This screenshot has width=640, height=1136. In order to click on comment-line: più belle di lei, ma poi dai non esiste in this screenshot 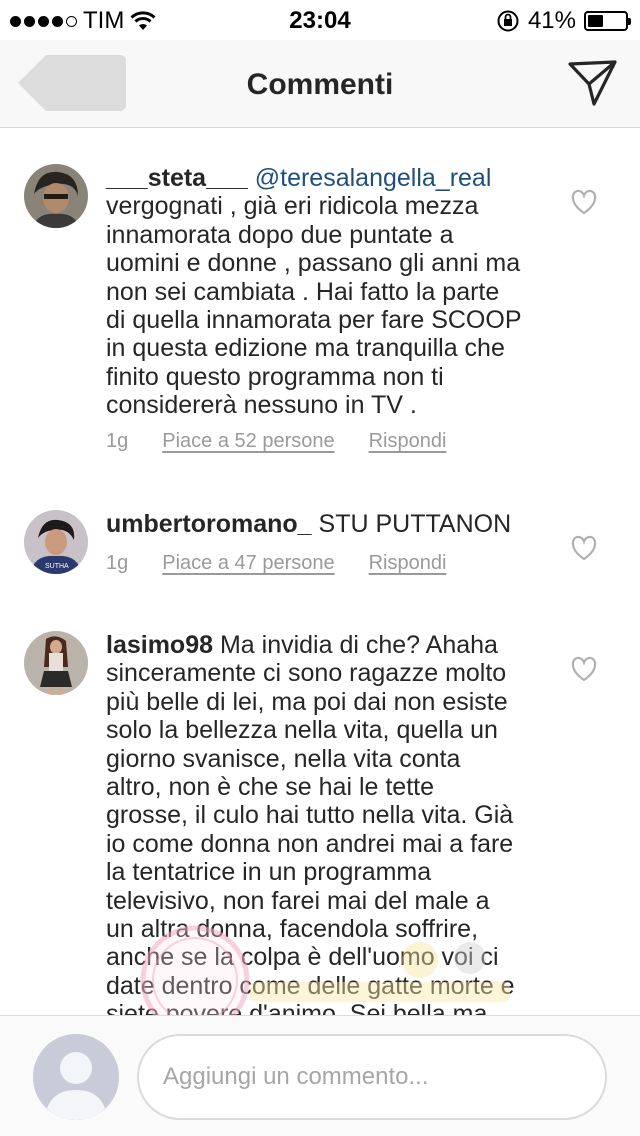, I will do `click(307, 701)`.